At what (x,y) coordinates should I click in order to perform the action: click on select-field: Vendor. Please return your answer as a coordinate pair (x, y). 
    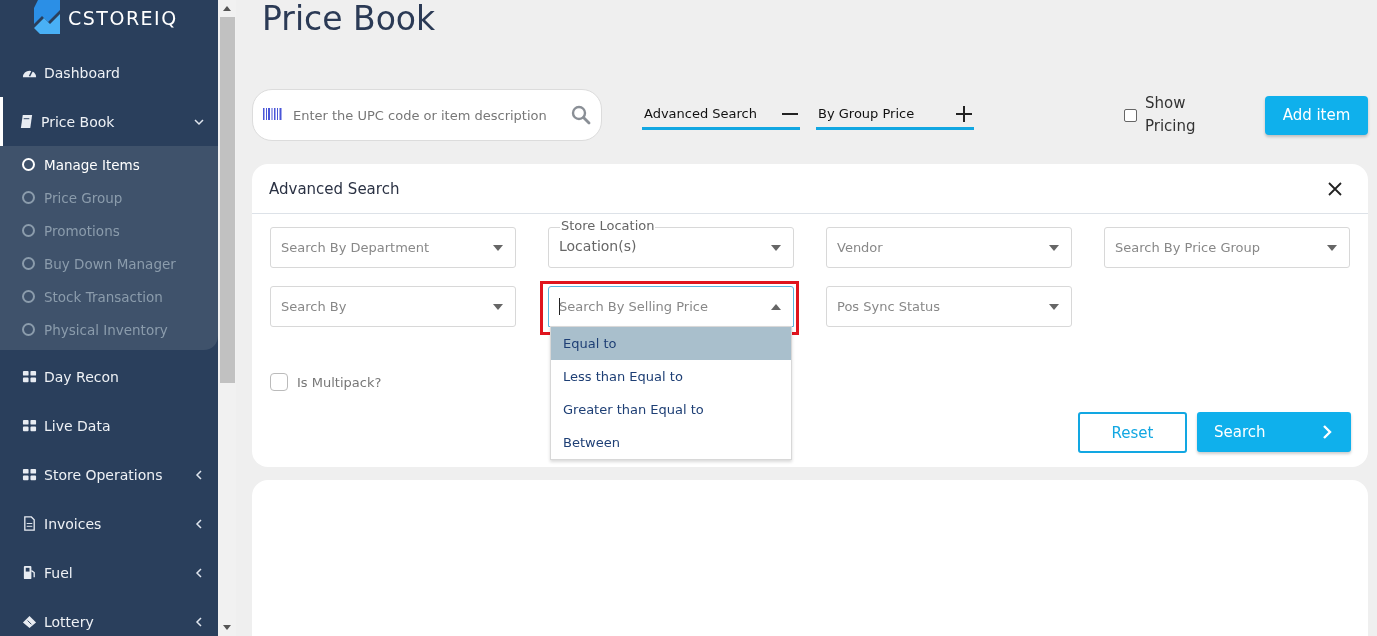
    Looking at the image, I should click on (949, 247).